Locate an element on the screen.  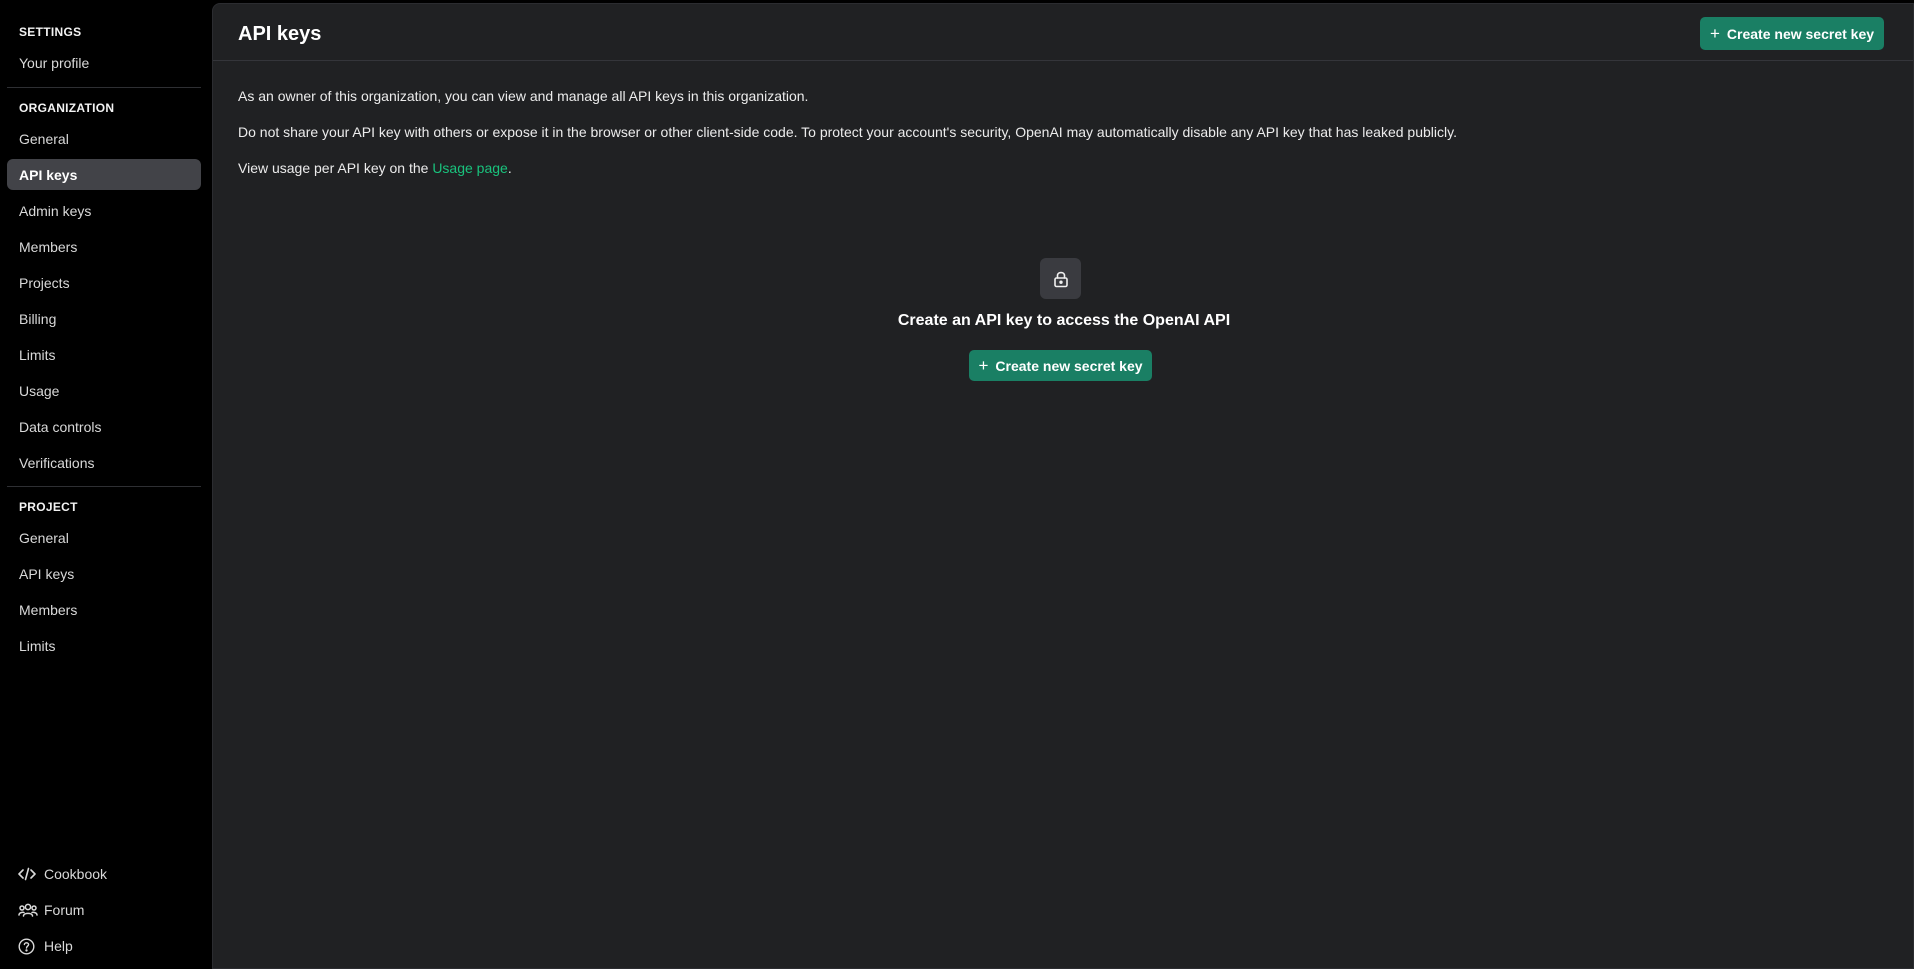
settings-heading: SETTINGS is located at coordinates (50, 32).